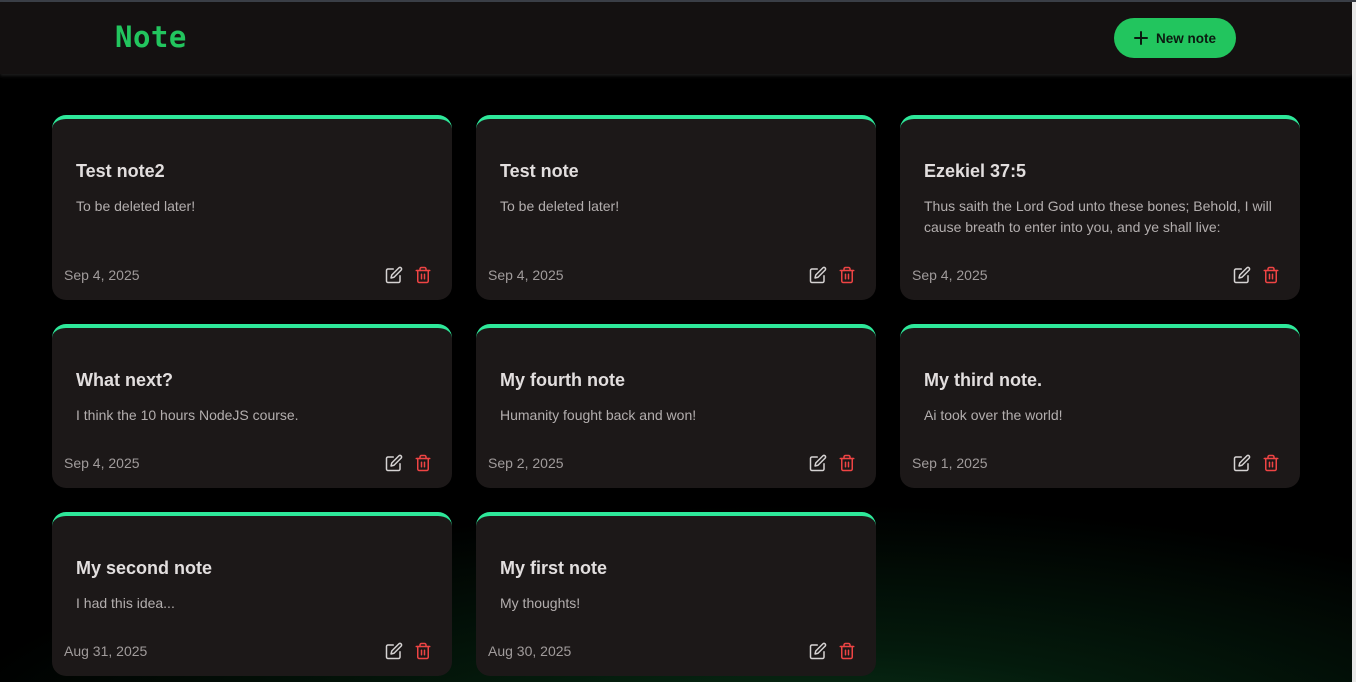  Describe the element at coordinates (676, 38) in the screenshot. I see `navbar: Note New note` at that location.